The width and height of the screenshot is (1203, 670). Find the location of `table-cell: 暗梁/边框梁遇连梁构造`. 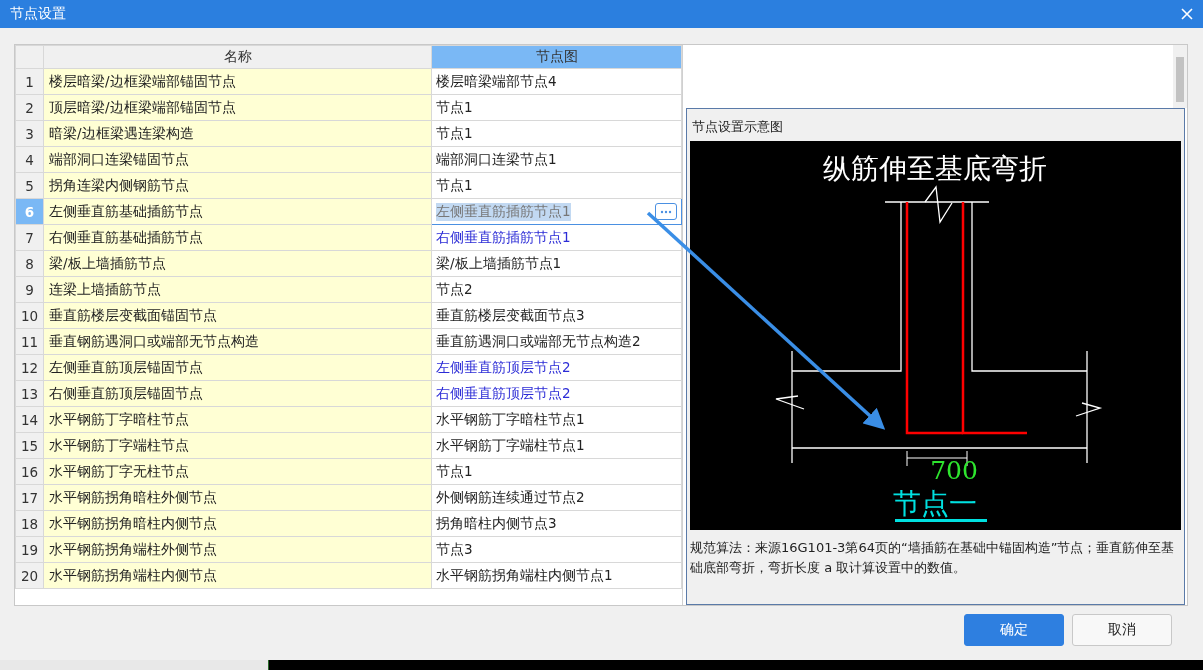

table-cell: 暗梁/边框梁遇连梁构造 is located at coordinates (237, 133).